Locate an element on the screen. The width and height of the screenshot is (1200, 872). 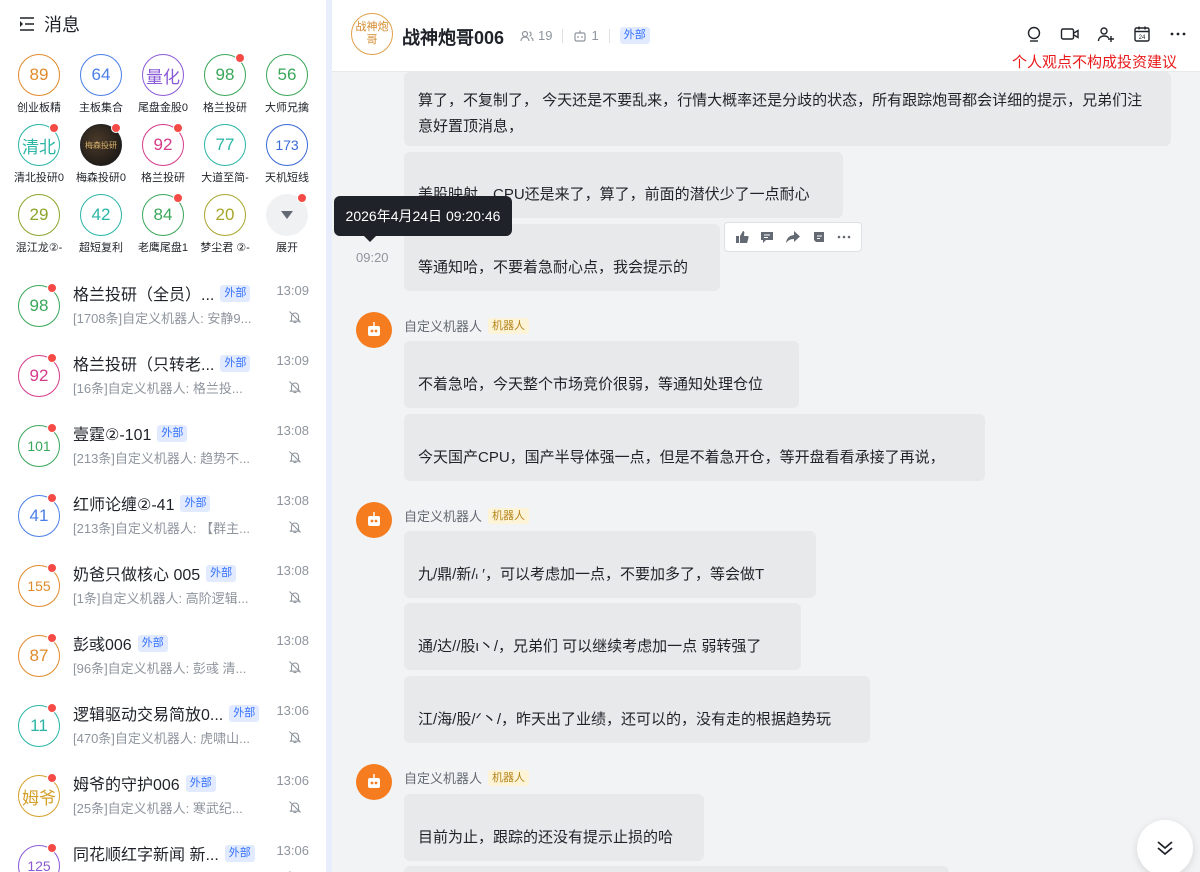
conversation-name: 奶爸只做核心 005 外部 is located at coordinates (155, 573).